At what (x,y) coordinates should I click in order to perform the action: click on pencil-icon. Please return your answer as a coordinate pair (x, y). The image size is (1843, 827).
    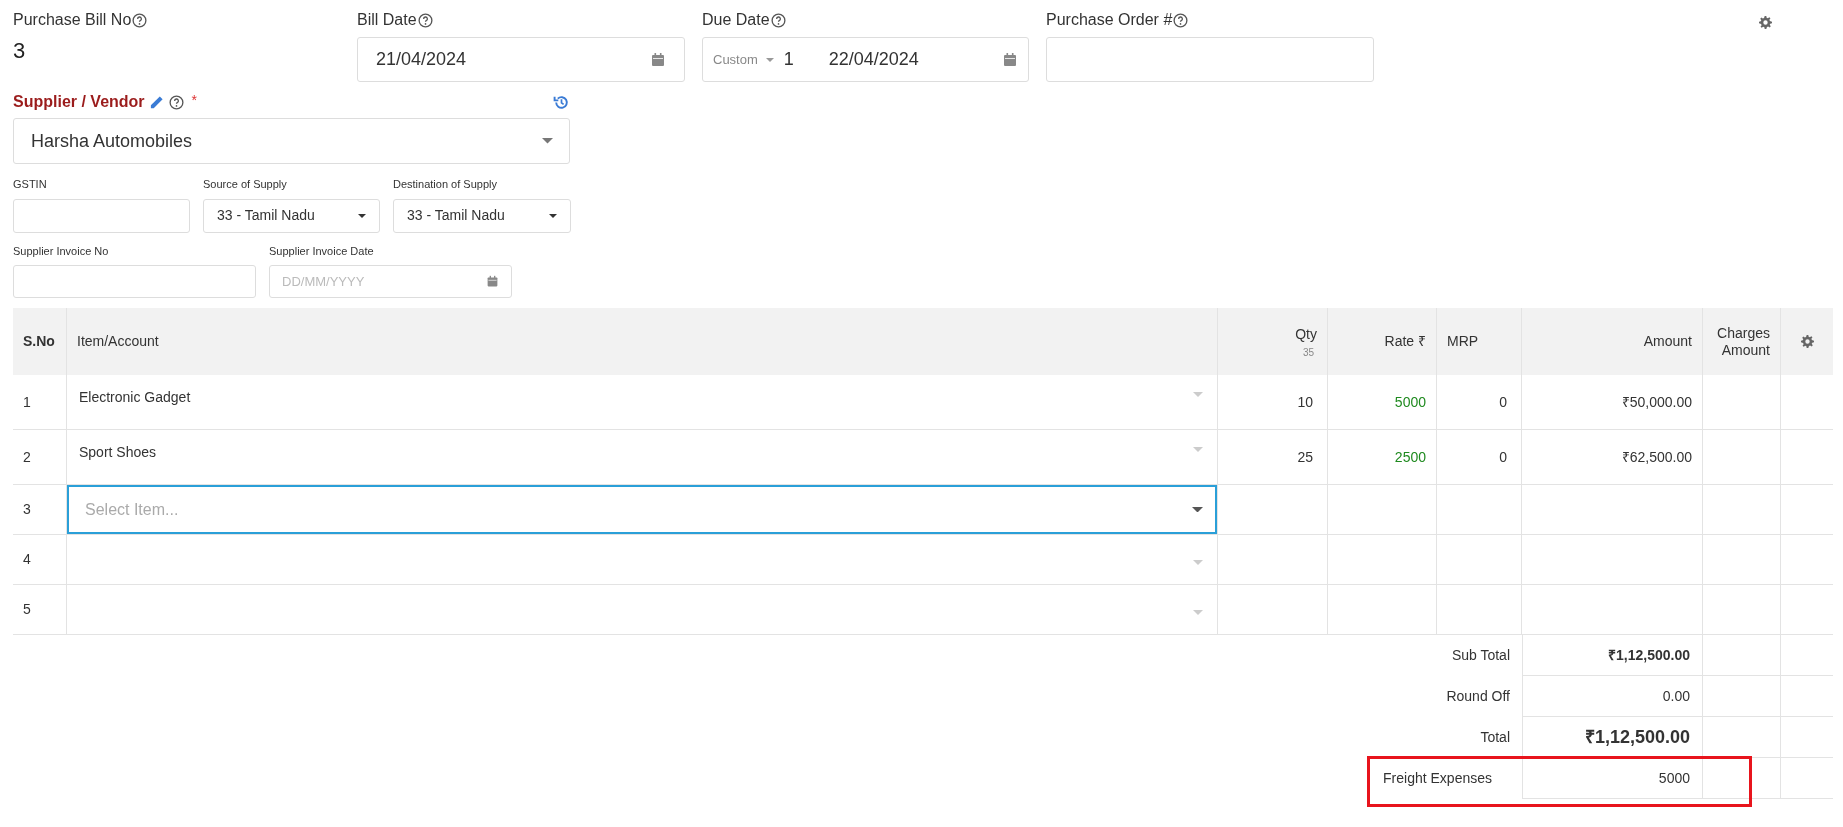
    Looking at the image, I should click on (156, 102).